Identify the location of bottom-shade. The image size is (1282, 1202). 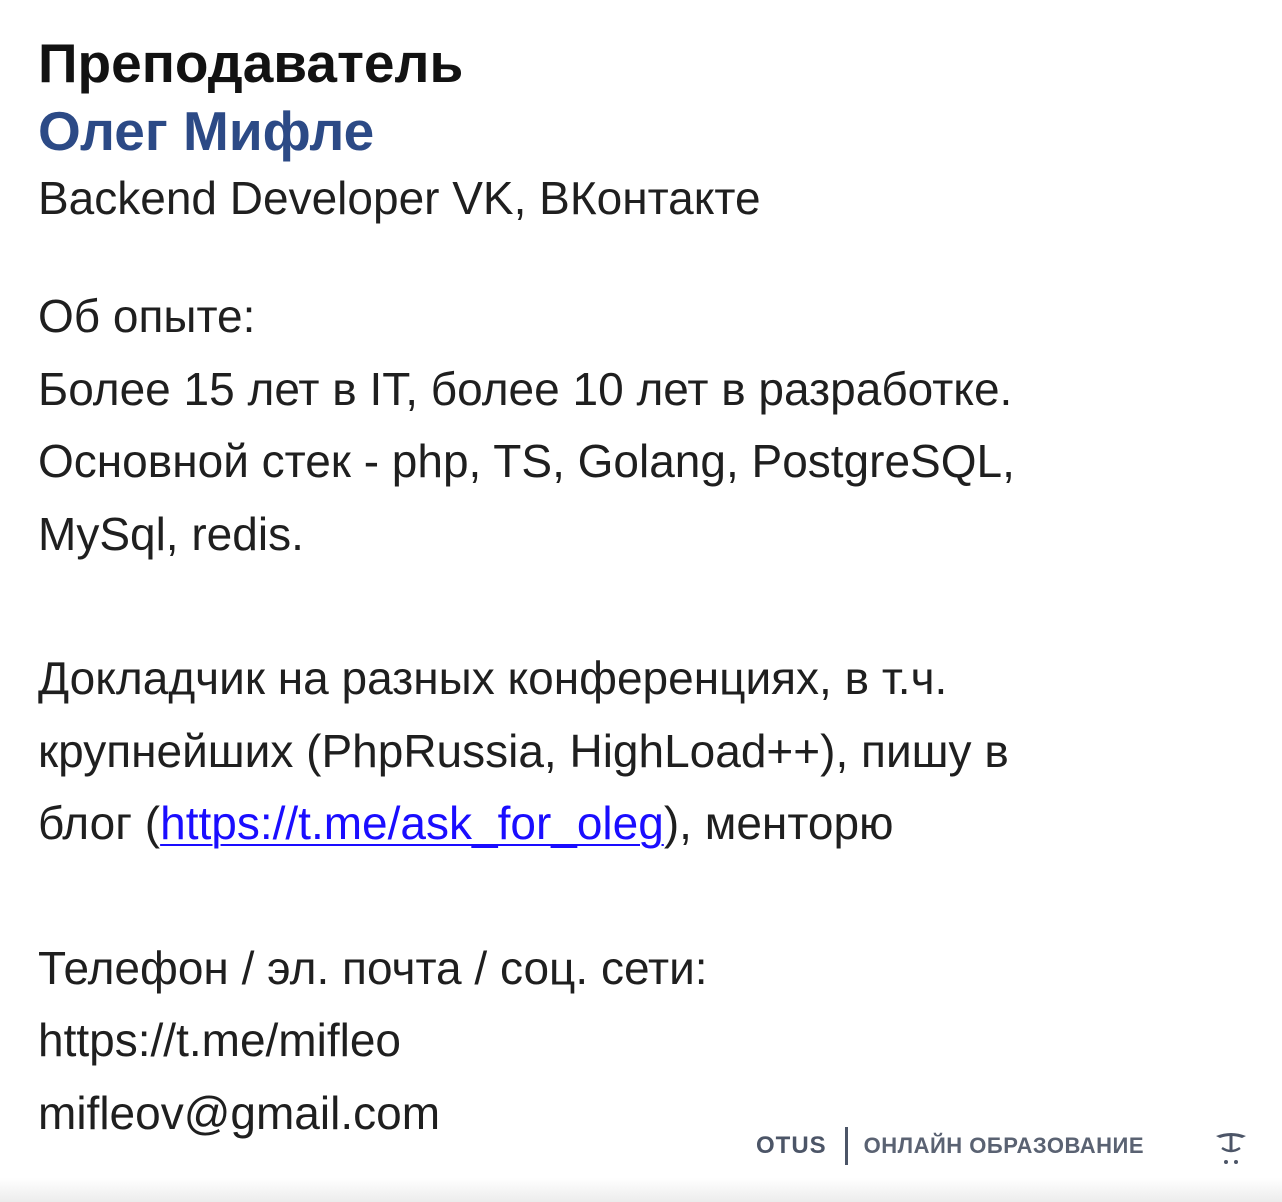
(641, 1190).